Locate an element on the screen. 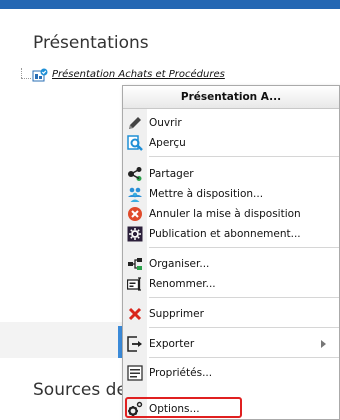  share-icon is located at coordinates (135, 174).